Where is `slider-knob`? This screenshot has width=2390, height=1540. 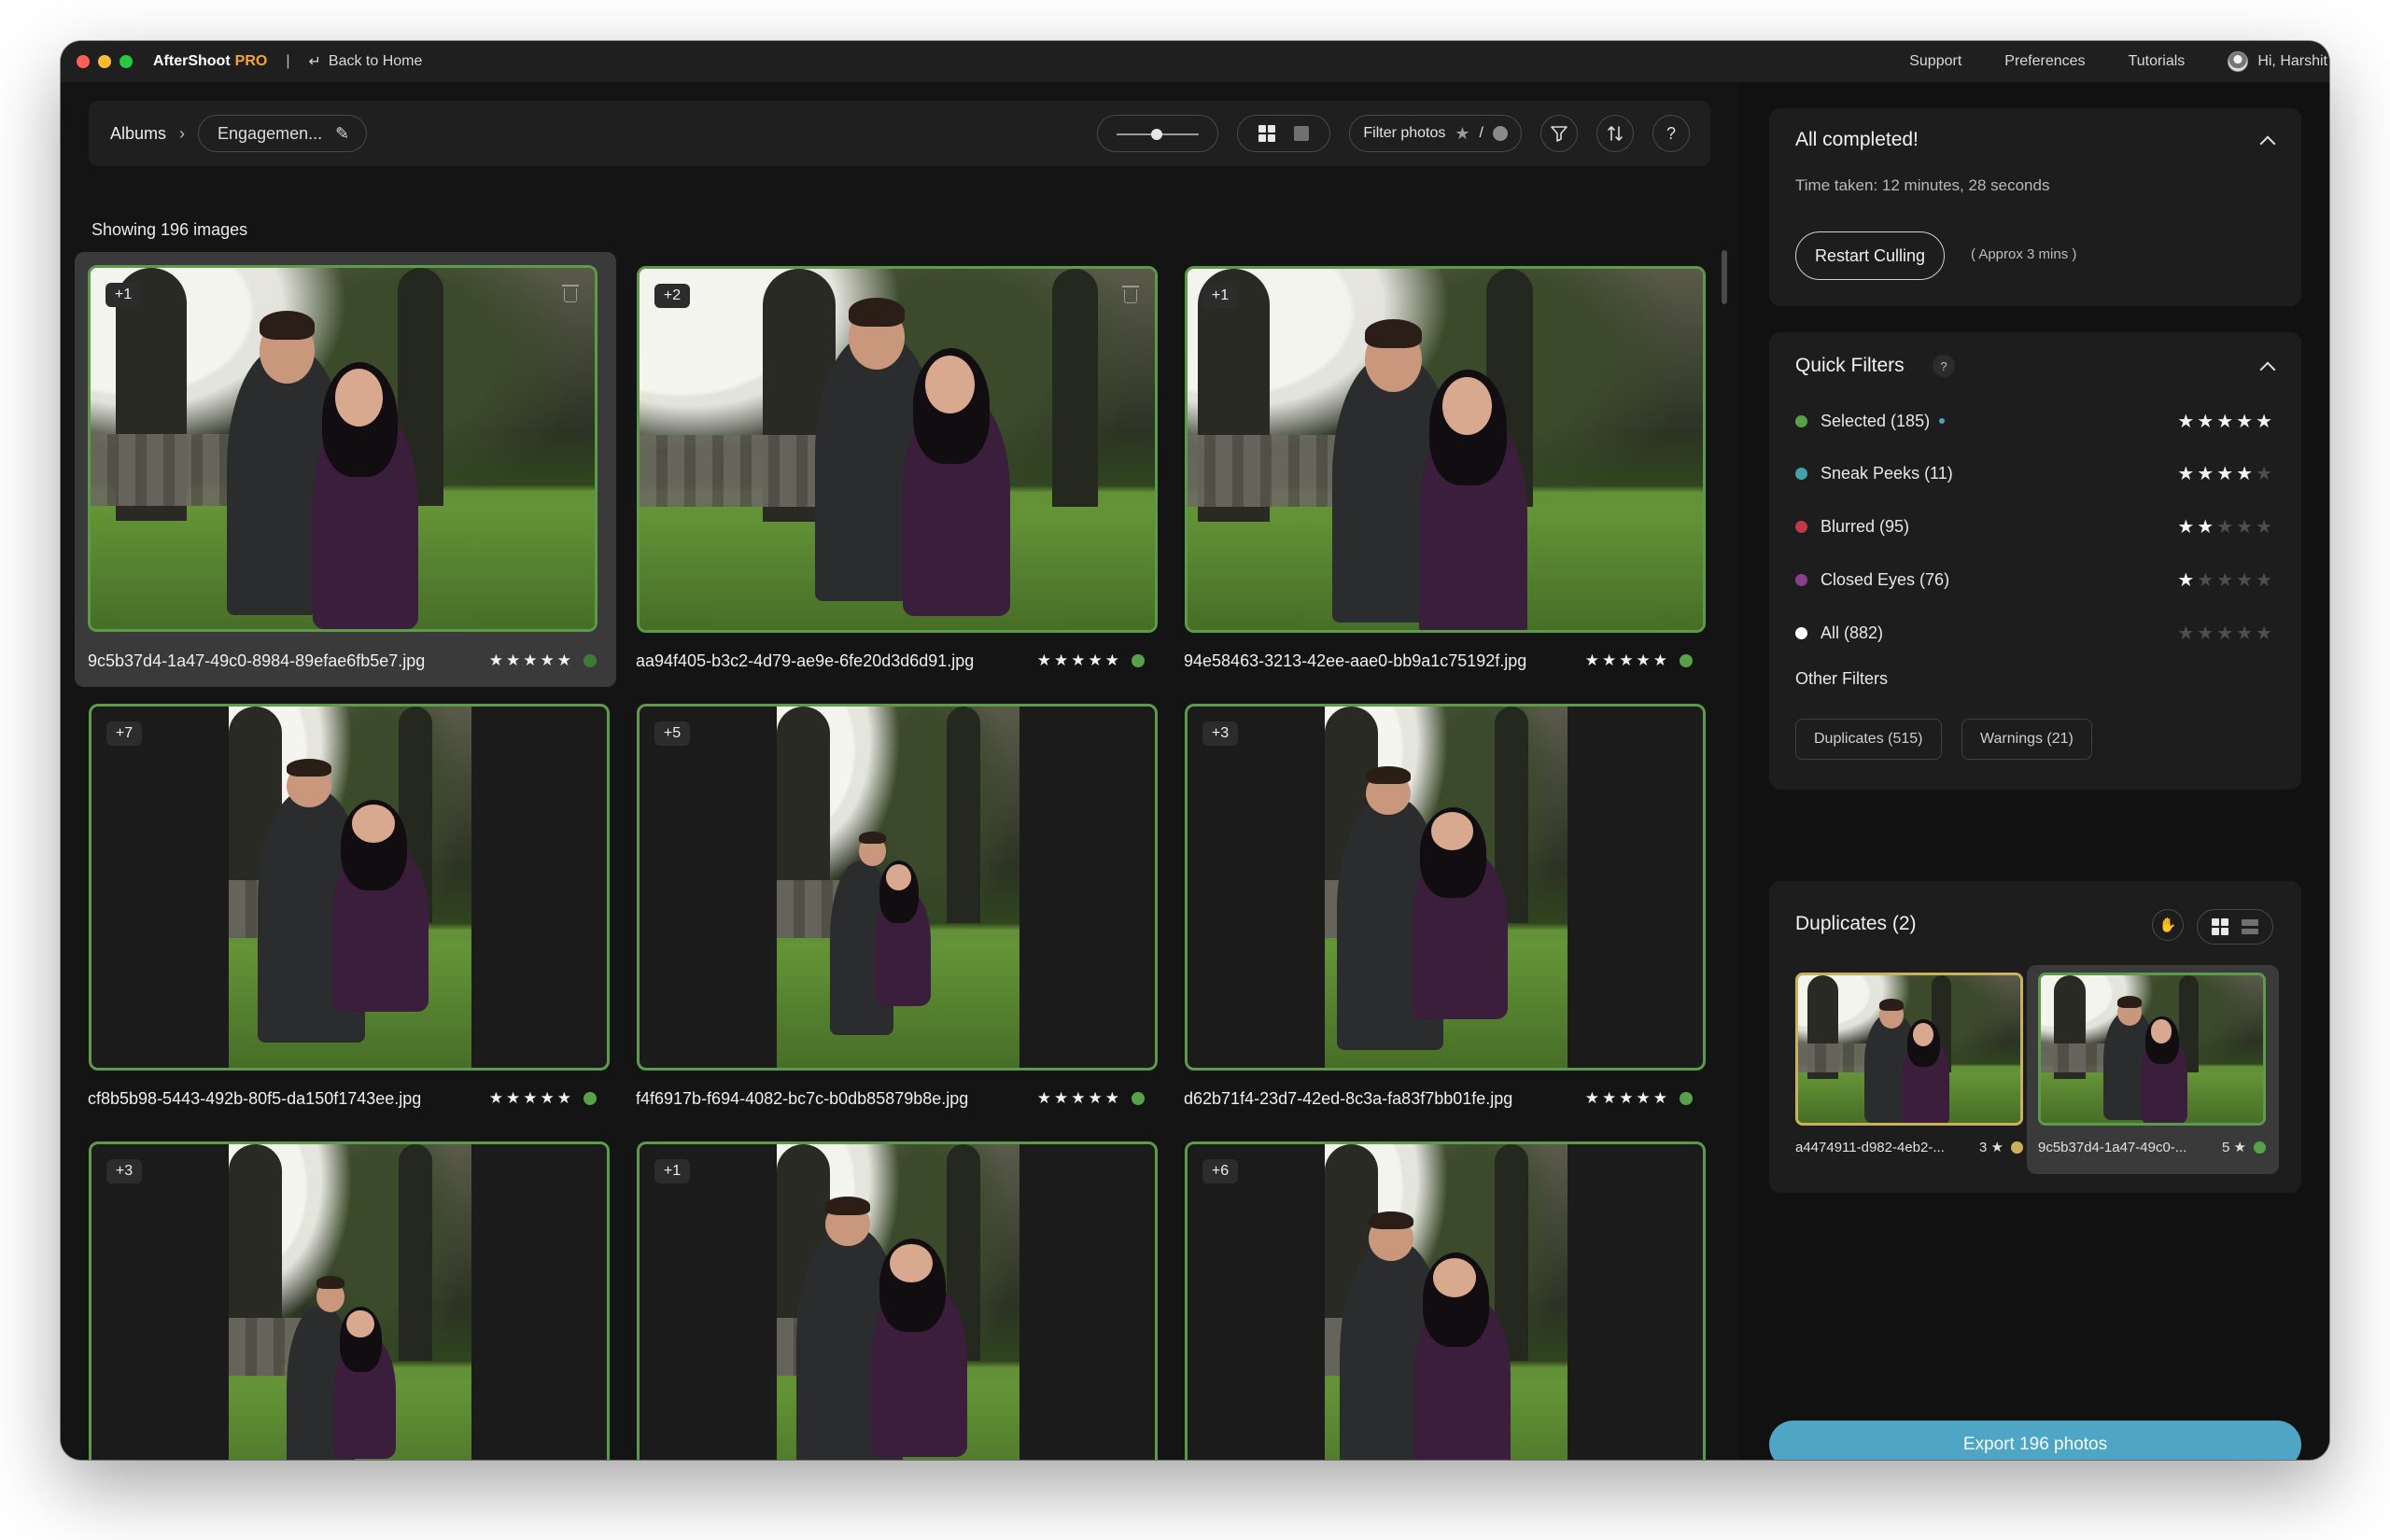 slider-knob is located at coordinates (1157, 134).